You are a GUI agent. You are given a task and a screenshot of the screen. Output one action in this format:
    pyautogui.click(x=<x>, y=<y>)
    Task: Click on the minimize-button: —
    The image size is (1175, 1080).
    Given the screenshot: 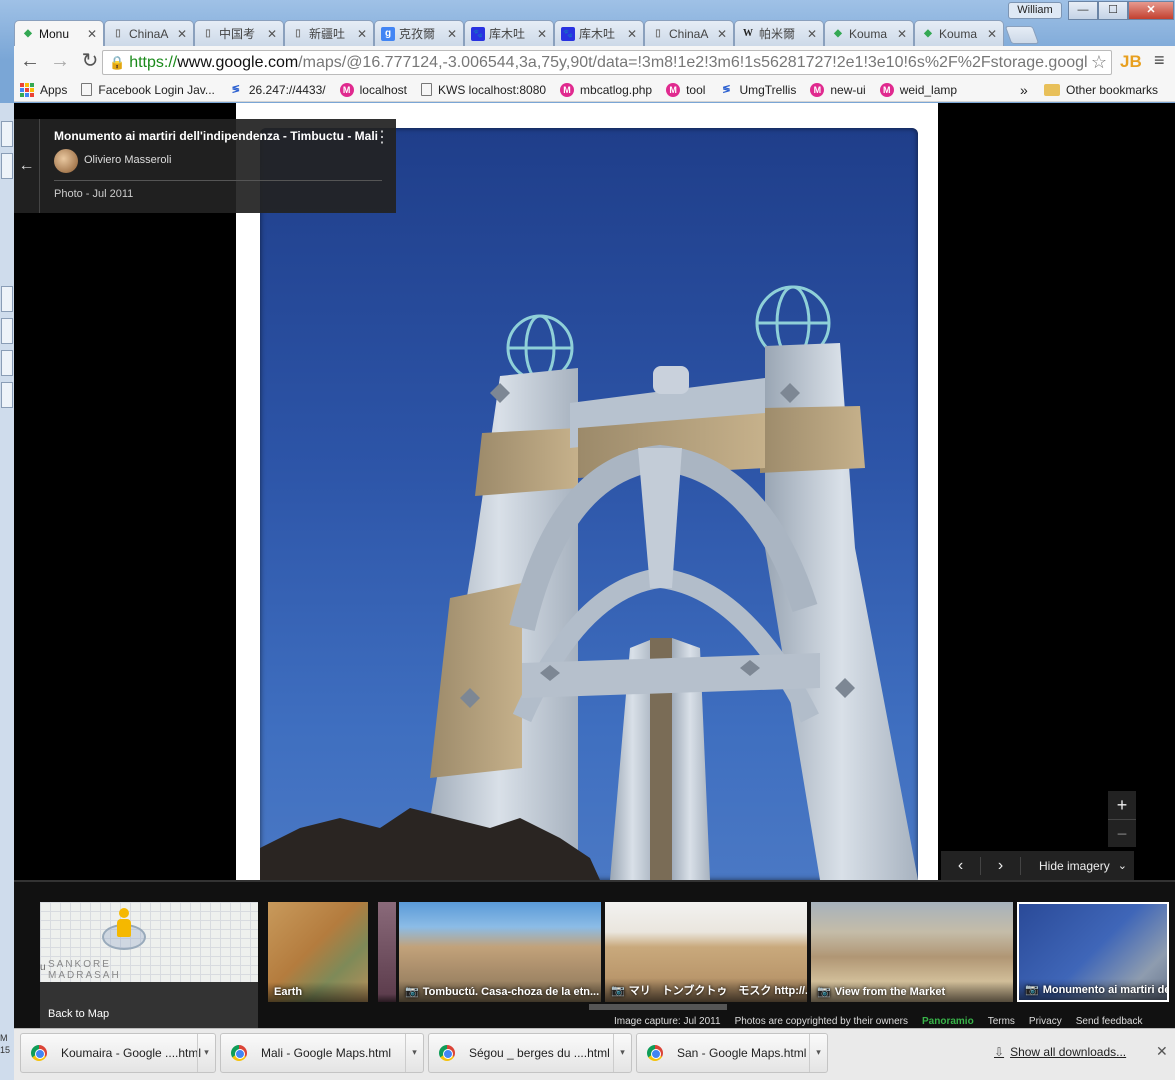 What is the action you would take?
    pyautogui.click(x=1083, y=10)
    